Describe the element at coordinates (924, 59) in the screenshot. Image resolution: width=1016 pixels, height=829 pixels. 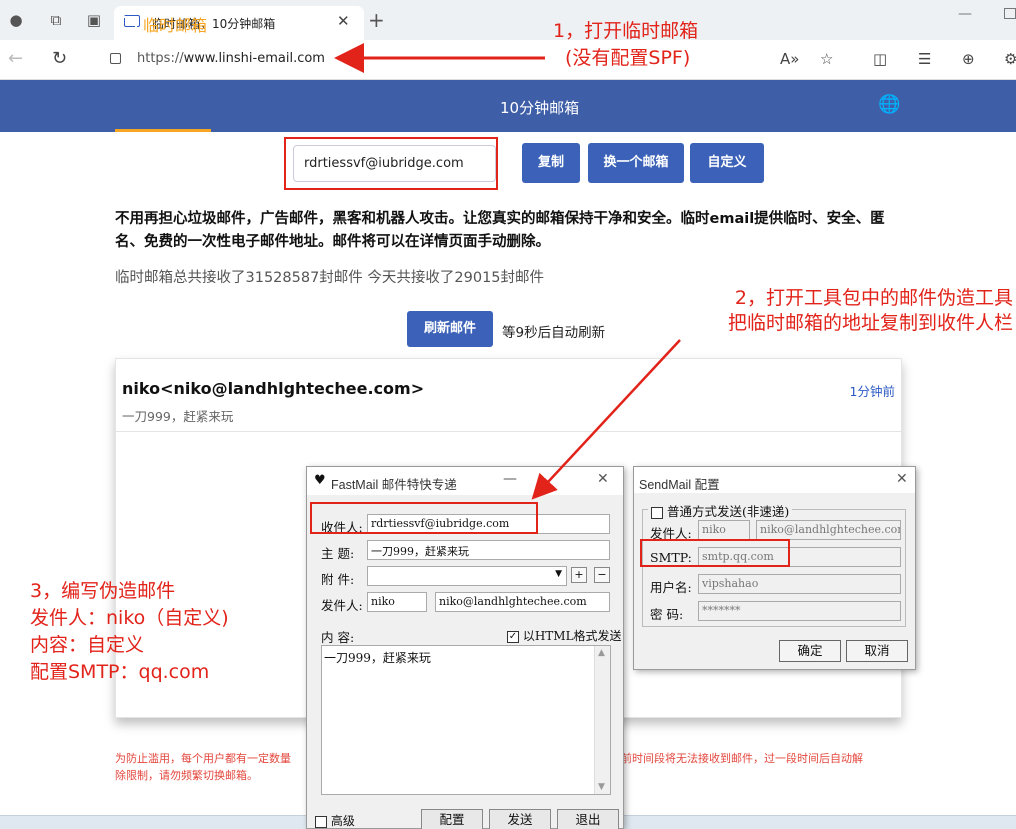
I see `favorites-icon: ☰` at that location.